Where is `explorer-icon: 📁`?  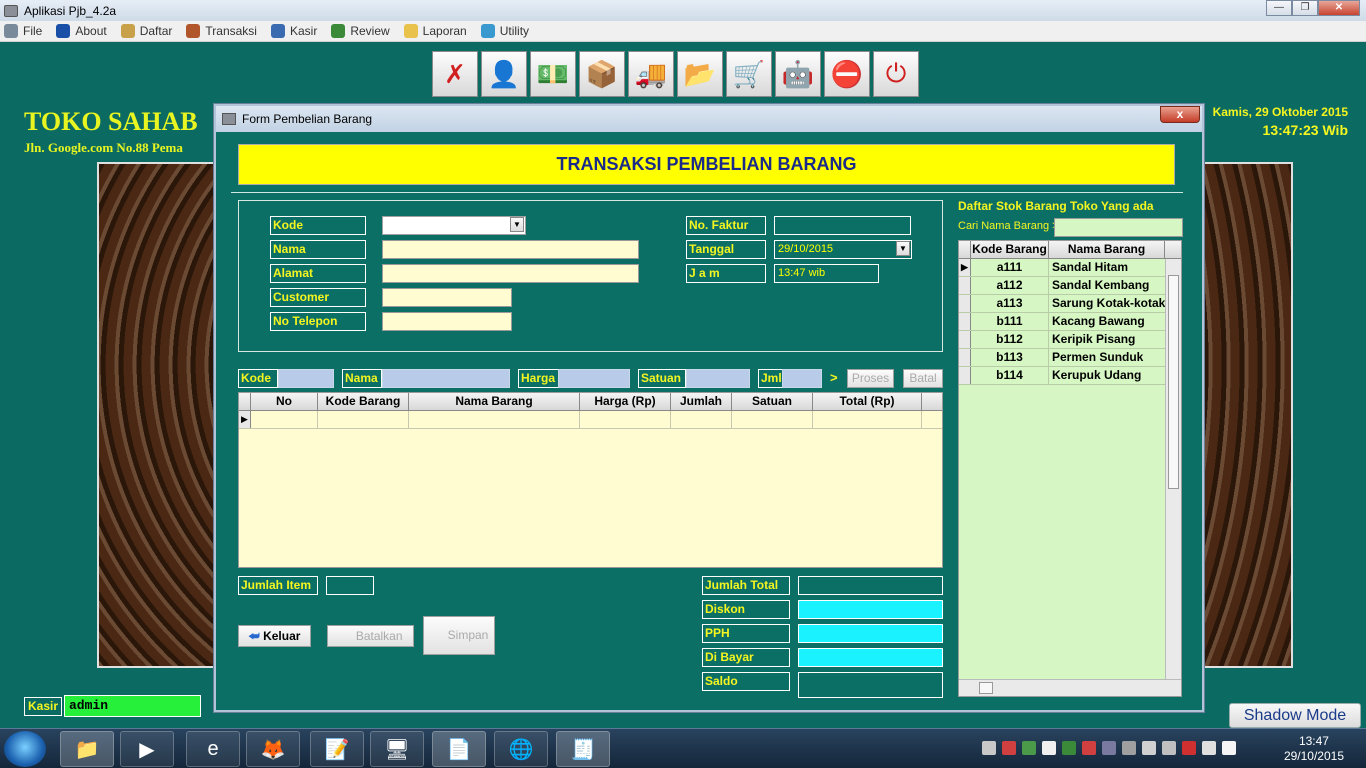 explorer-icon: 📁 is located at coordinates (87, 749).